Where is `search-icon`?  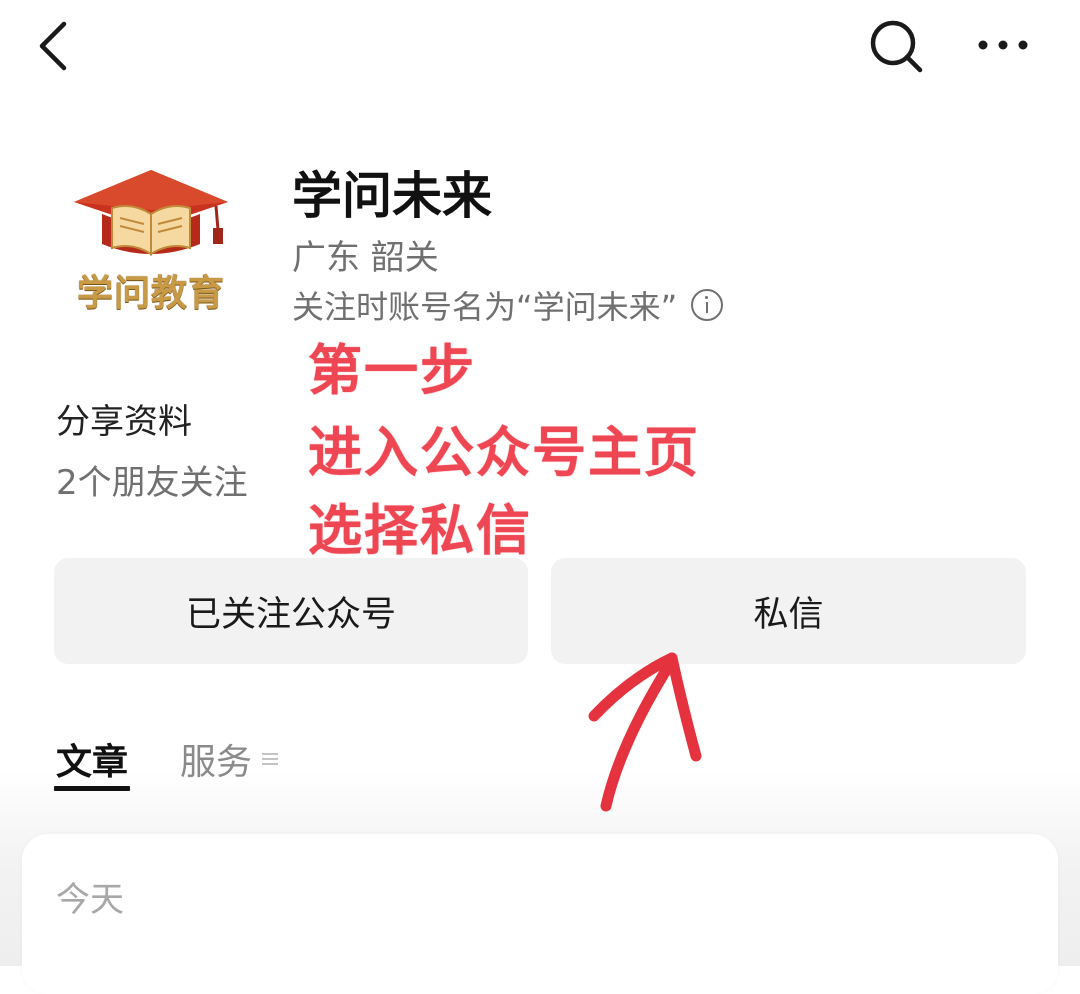 search-icon is located at coordinates (896, 46).